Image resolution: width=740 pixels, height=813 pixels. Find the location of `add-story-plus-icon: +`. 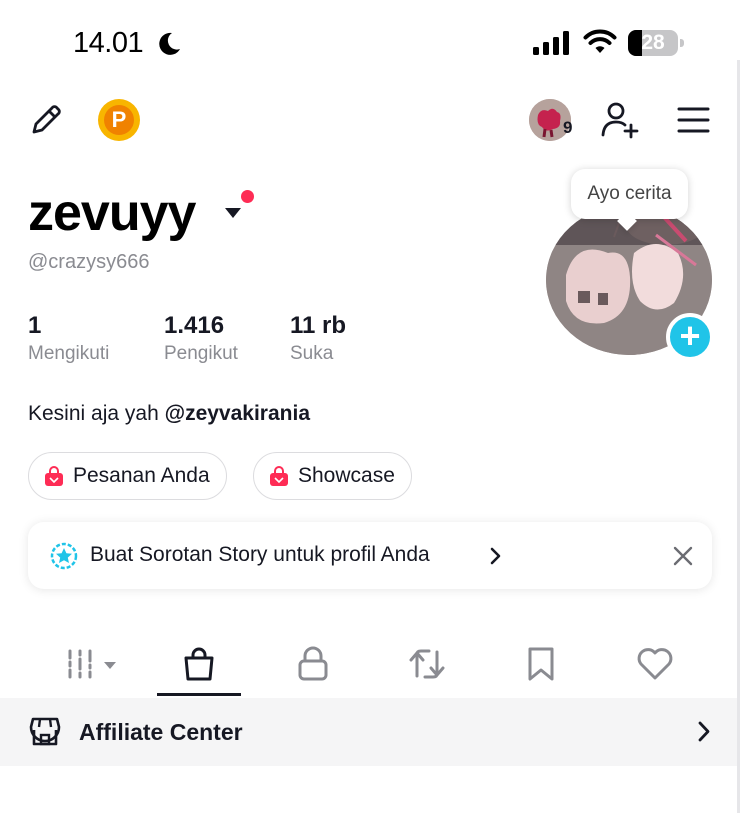

add-story-plus-icon: + is located at coordinates (690, 337).